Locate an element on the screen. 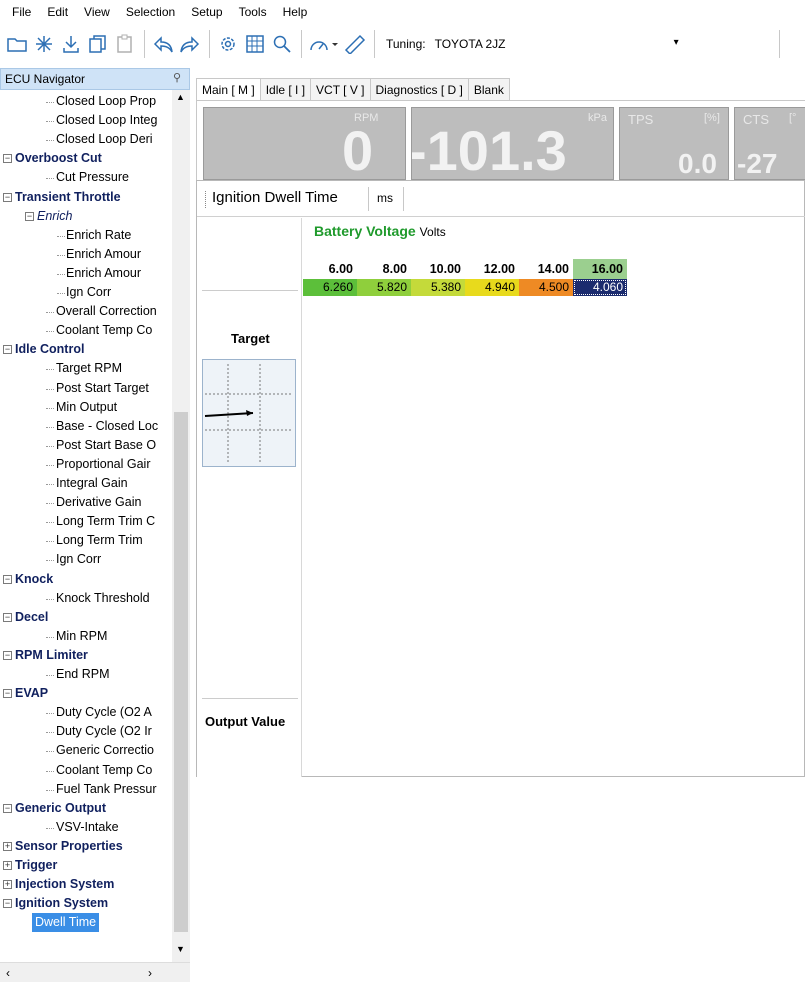  nav-item: Target RPM is located at coordinates (89, 368).